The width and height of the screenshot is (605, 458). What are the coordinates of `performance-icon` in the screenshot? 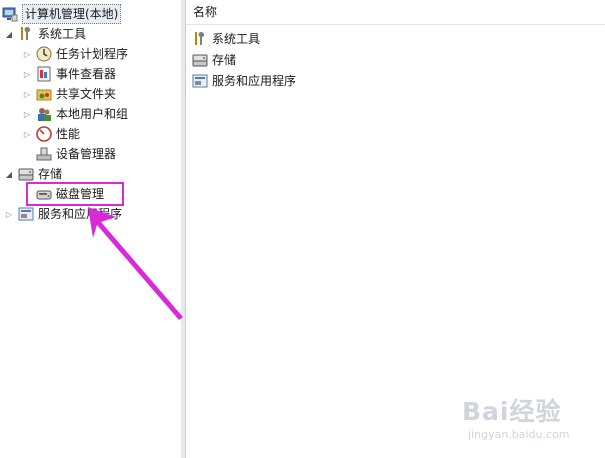 It's located at (44, 134).